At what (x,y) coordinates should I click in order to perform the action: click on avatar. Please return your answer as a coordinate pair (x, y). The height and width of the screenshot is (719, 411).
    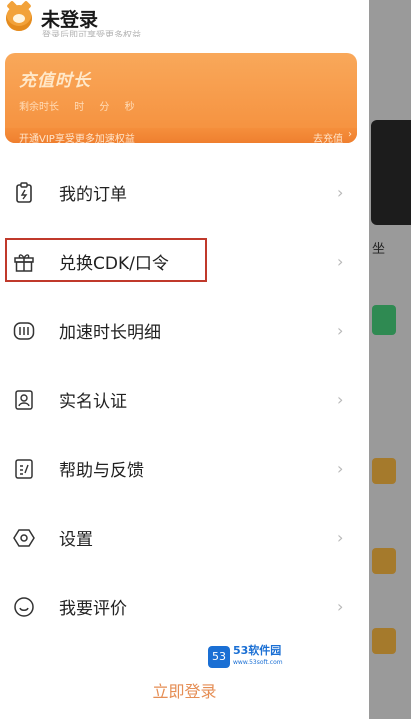
    Looking at the image, I should click on (19, 18).